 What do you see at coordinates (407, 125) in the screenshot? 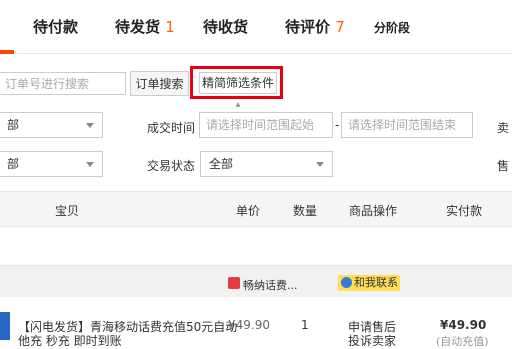
I see `deal-time-end-input: 请选择时间范围结束` at bounding box center [407, 125].